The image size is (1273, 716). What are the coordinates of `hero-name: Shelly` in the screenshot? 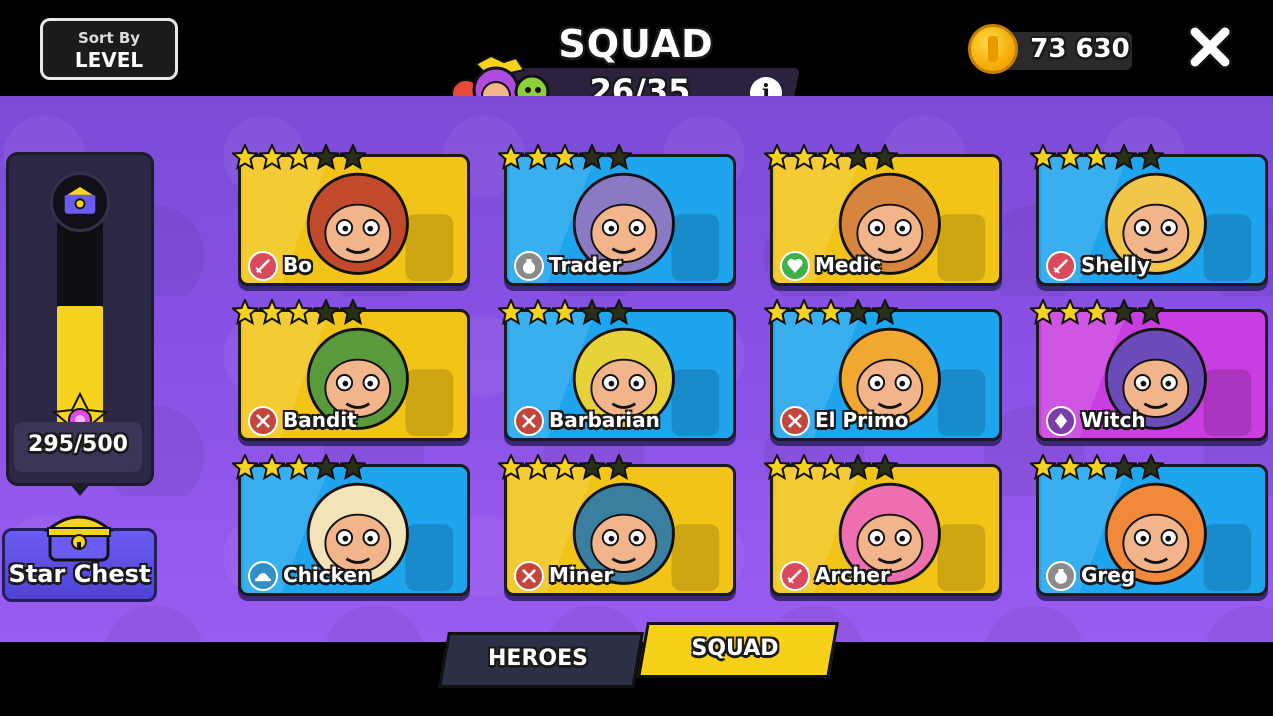 It's located at (1115, 265).